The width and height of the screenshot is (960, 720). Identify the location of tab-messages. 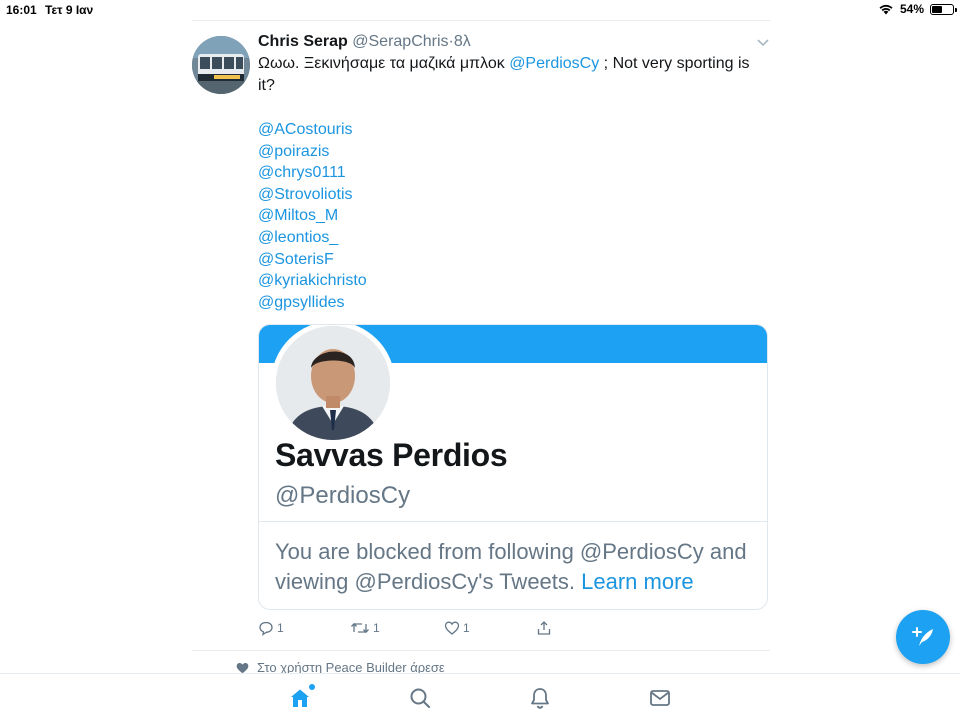
(660, 698).